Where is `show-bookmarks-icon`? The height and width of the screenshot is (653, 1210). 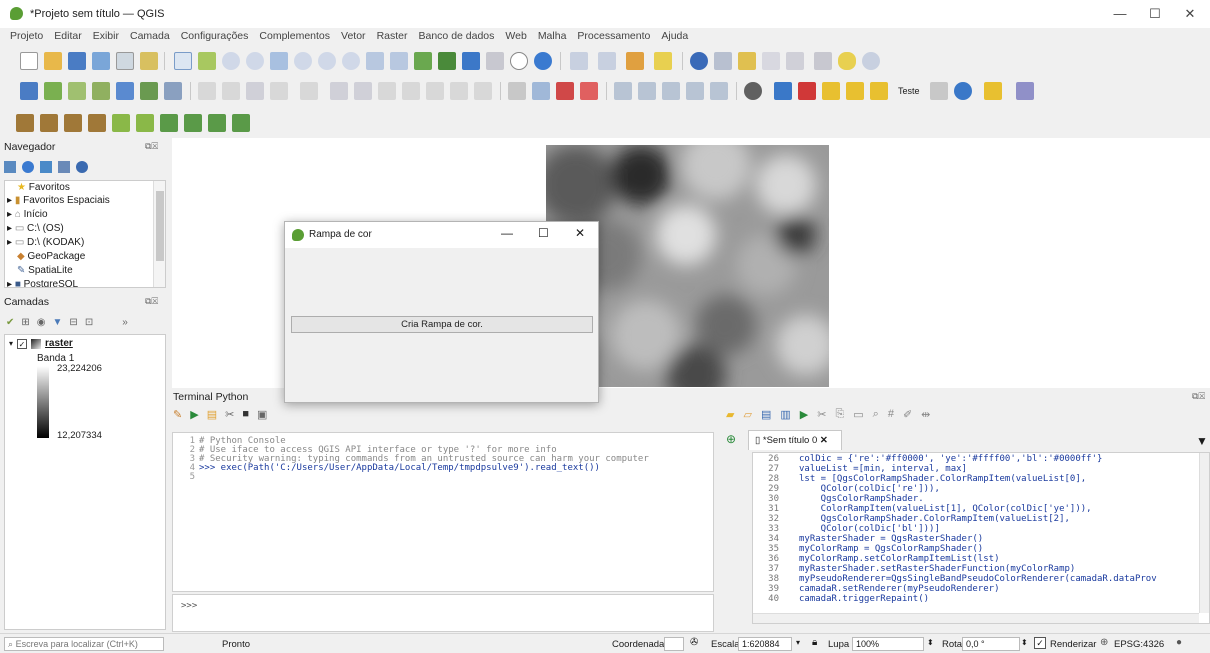 show-bookmarks-icon is located at coordinates (495, 61).